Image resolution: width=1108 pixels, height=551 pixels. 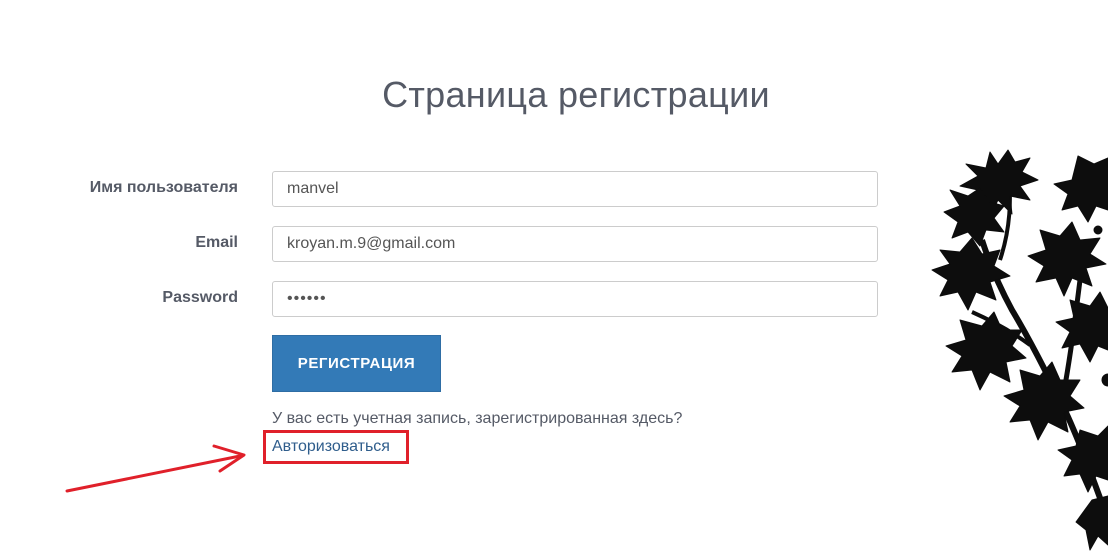 What do you see at coordinates (575, 189) in the screenshot?
I see `username-field` at bounding box center [575, 189].